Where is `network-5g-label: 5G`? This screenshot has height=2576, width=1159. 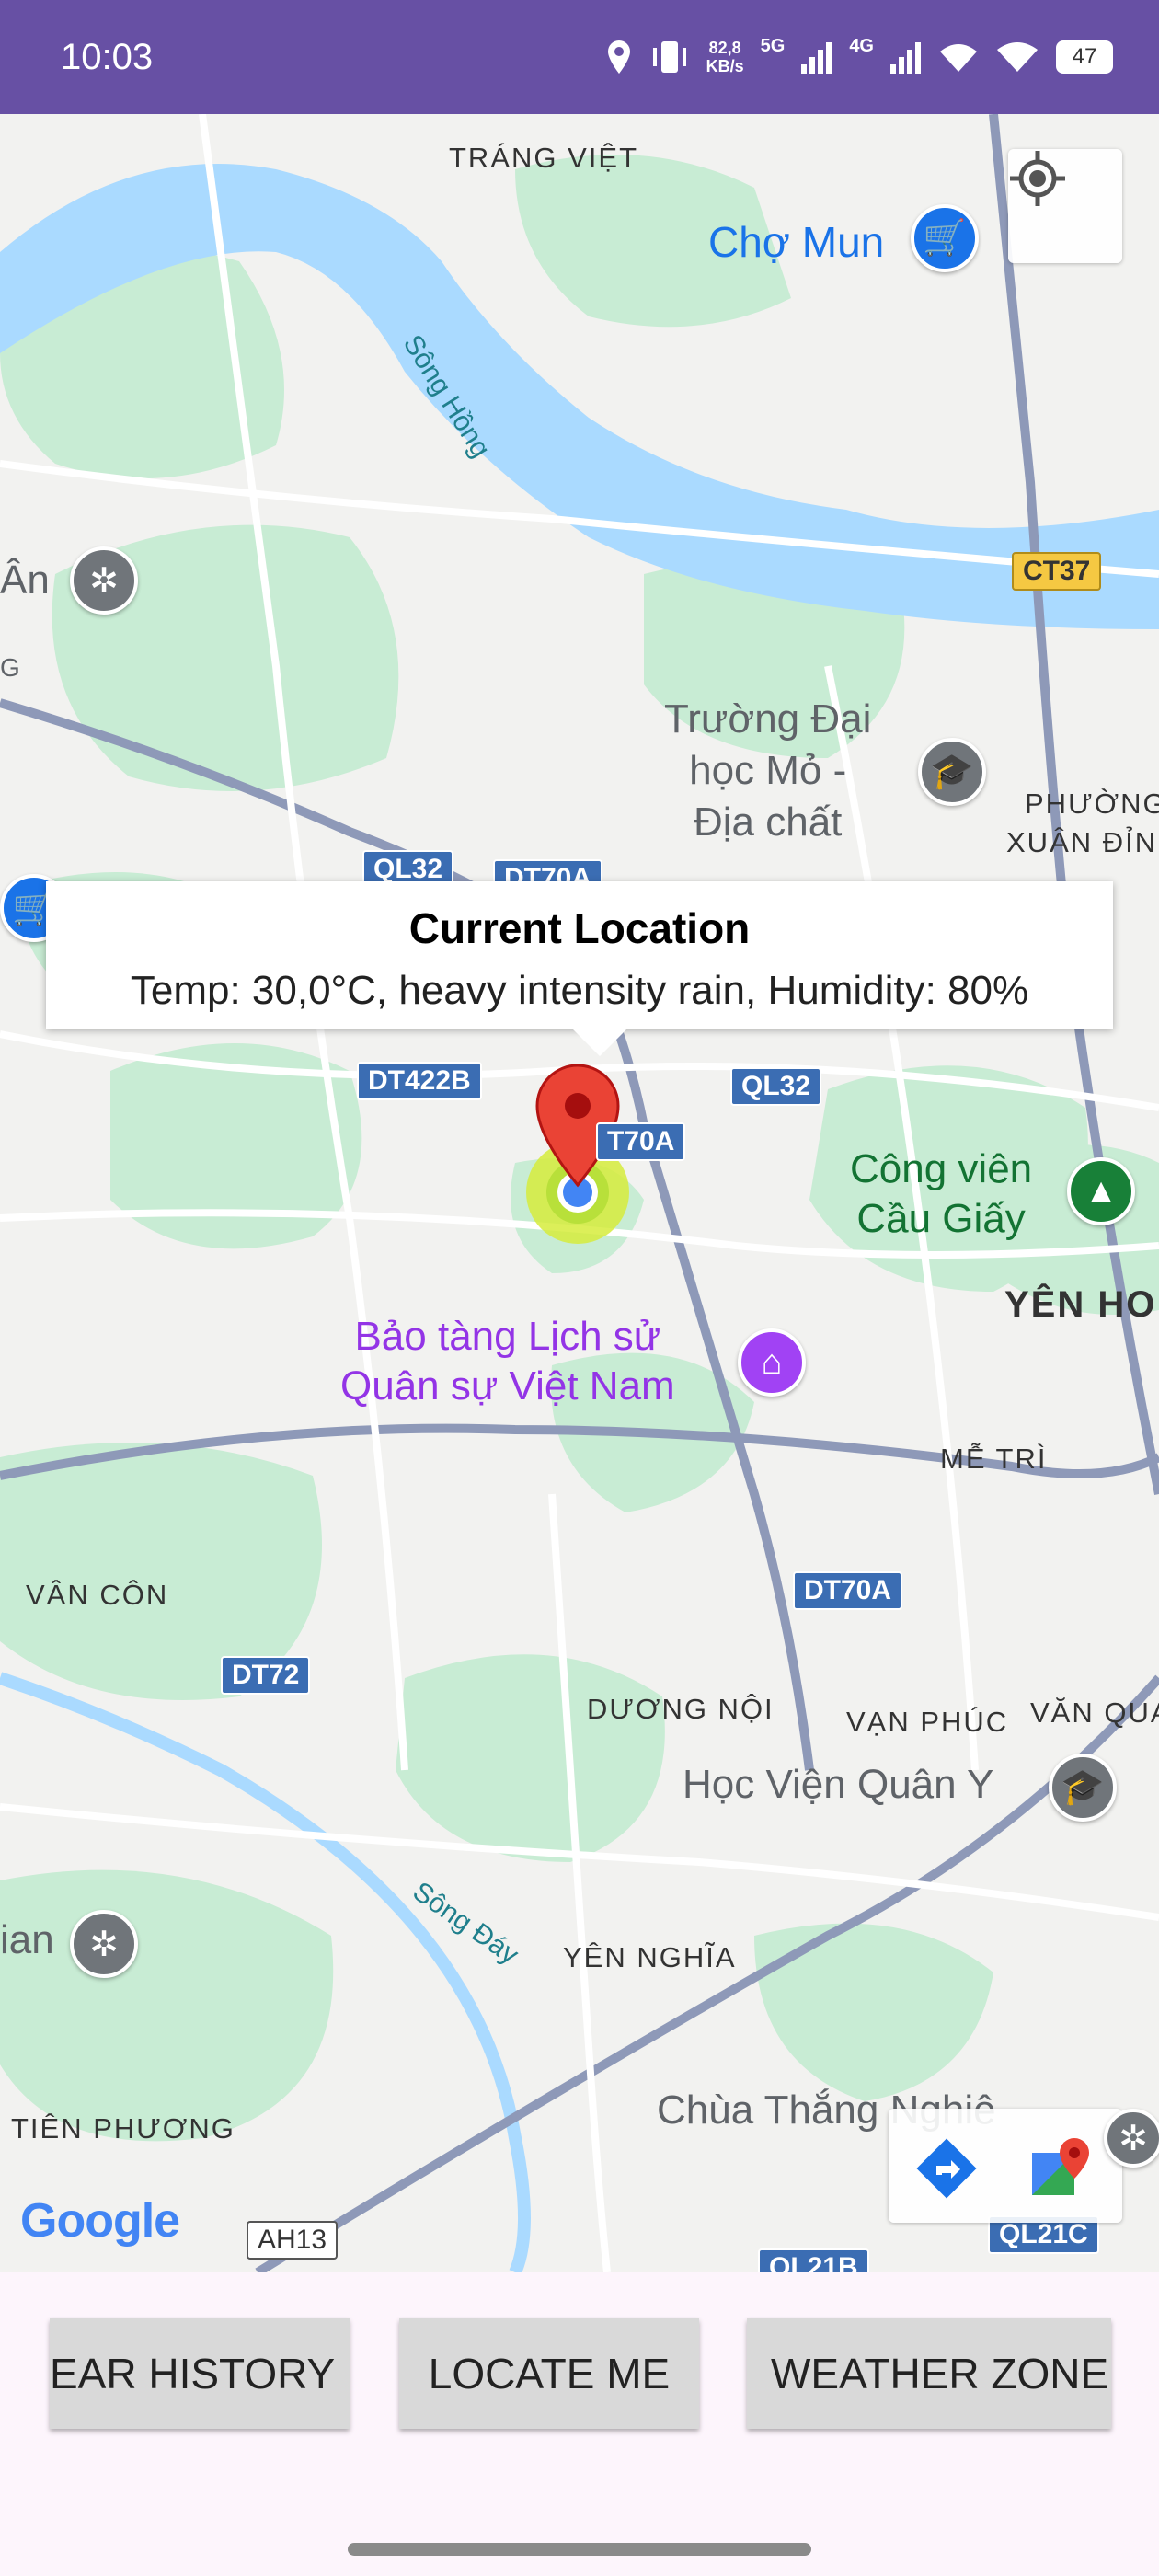
network-5g-label: 5G is located at coordinates (773, 45).